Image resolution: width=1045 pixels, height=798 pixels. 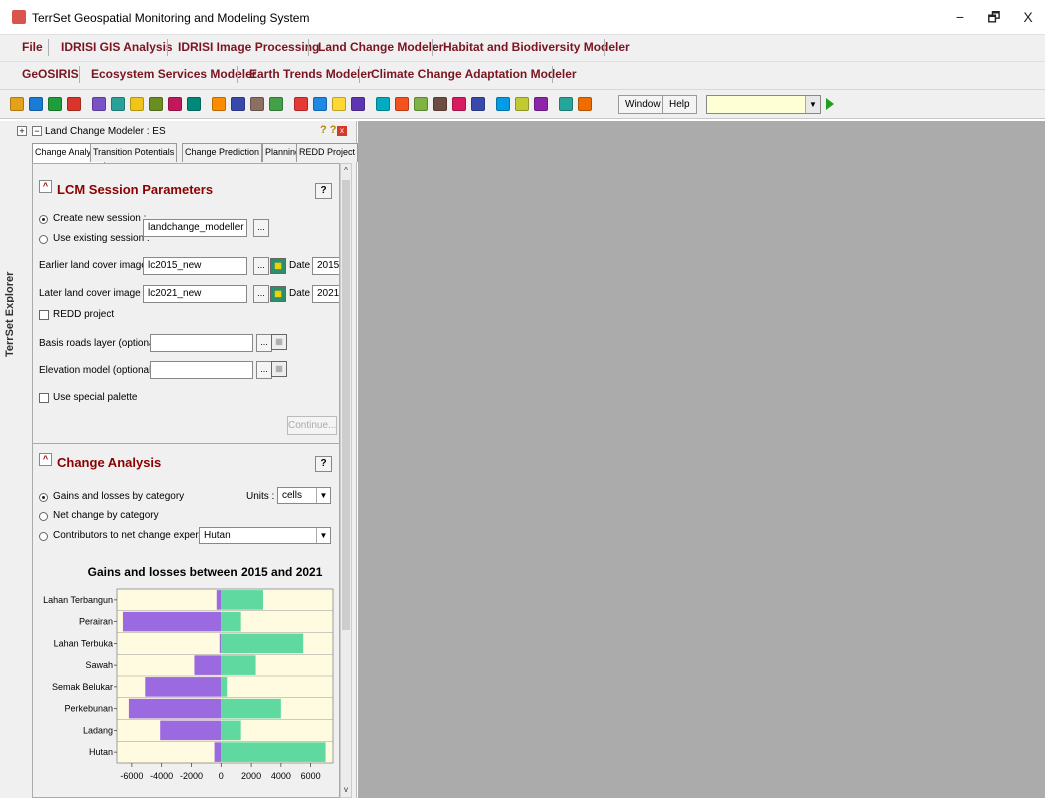 I want to click on menu-file: File, so click(x=32, y=47).